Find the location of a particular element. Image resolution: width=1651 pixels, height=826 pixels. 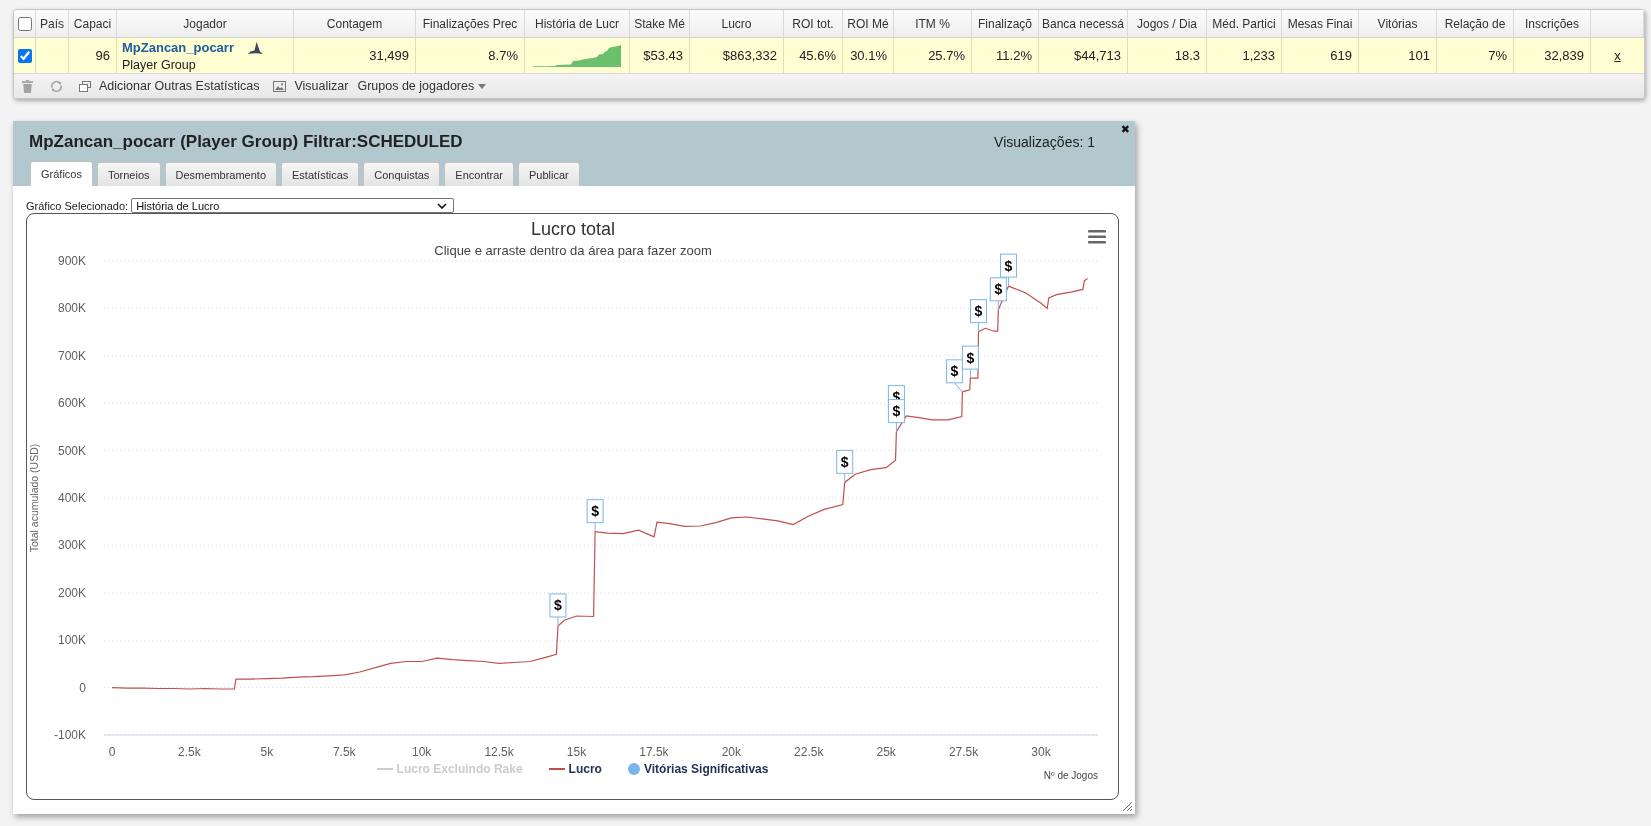

column-header: ROI Mé is located at coordinates (868, 23).